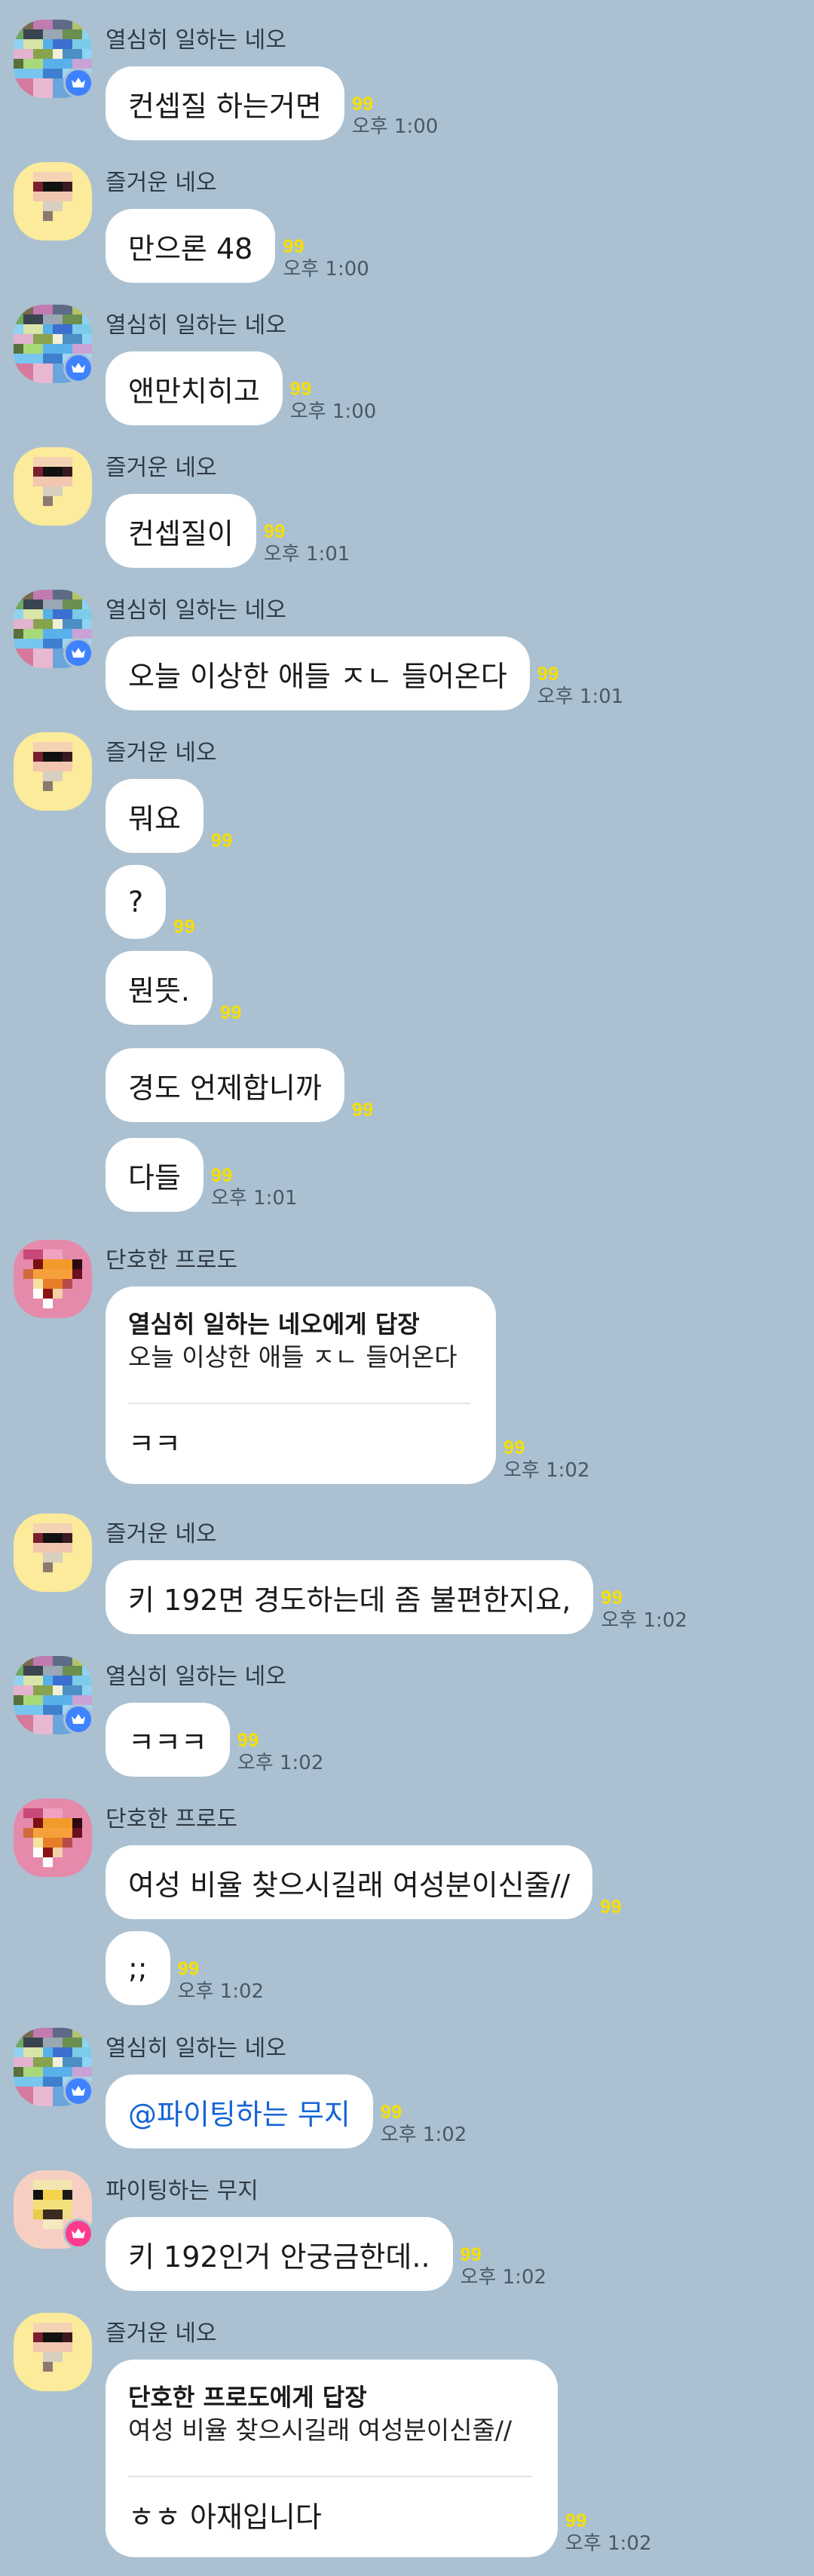 The image size is (814, 2576). Describe the element at coordinates (350, 1597) in the screenshot. I see `message-bubble: 키 192면 경도하는데 좀 불편한지요,` at that location.